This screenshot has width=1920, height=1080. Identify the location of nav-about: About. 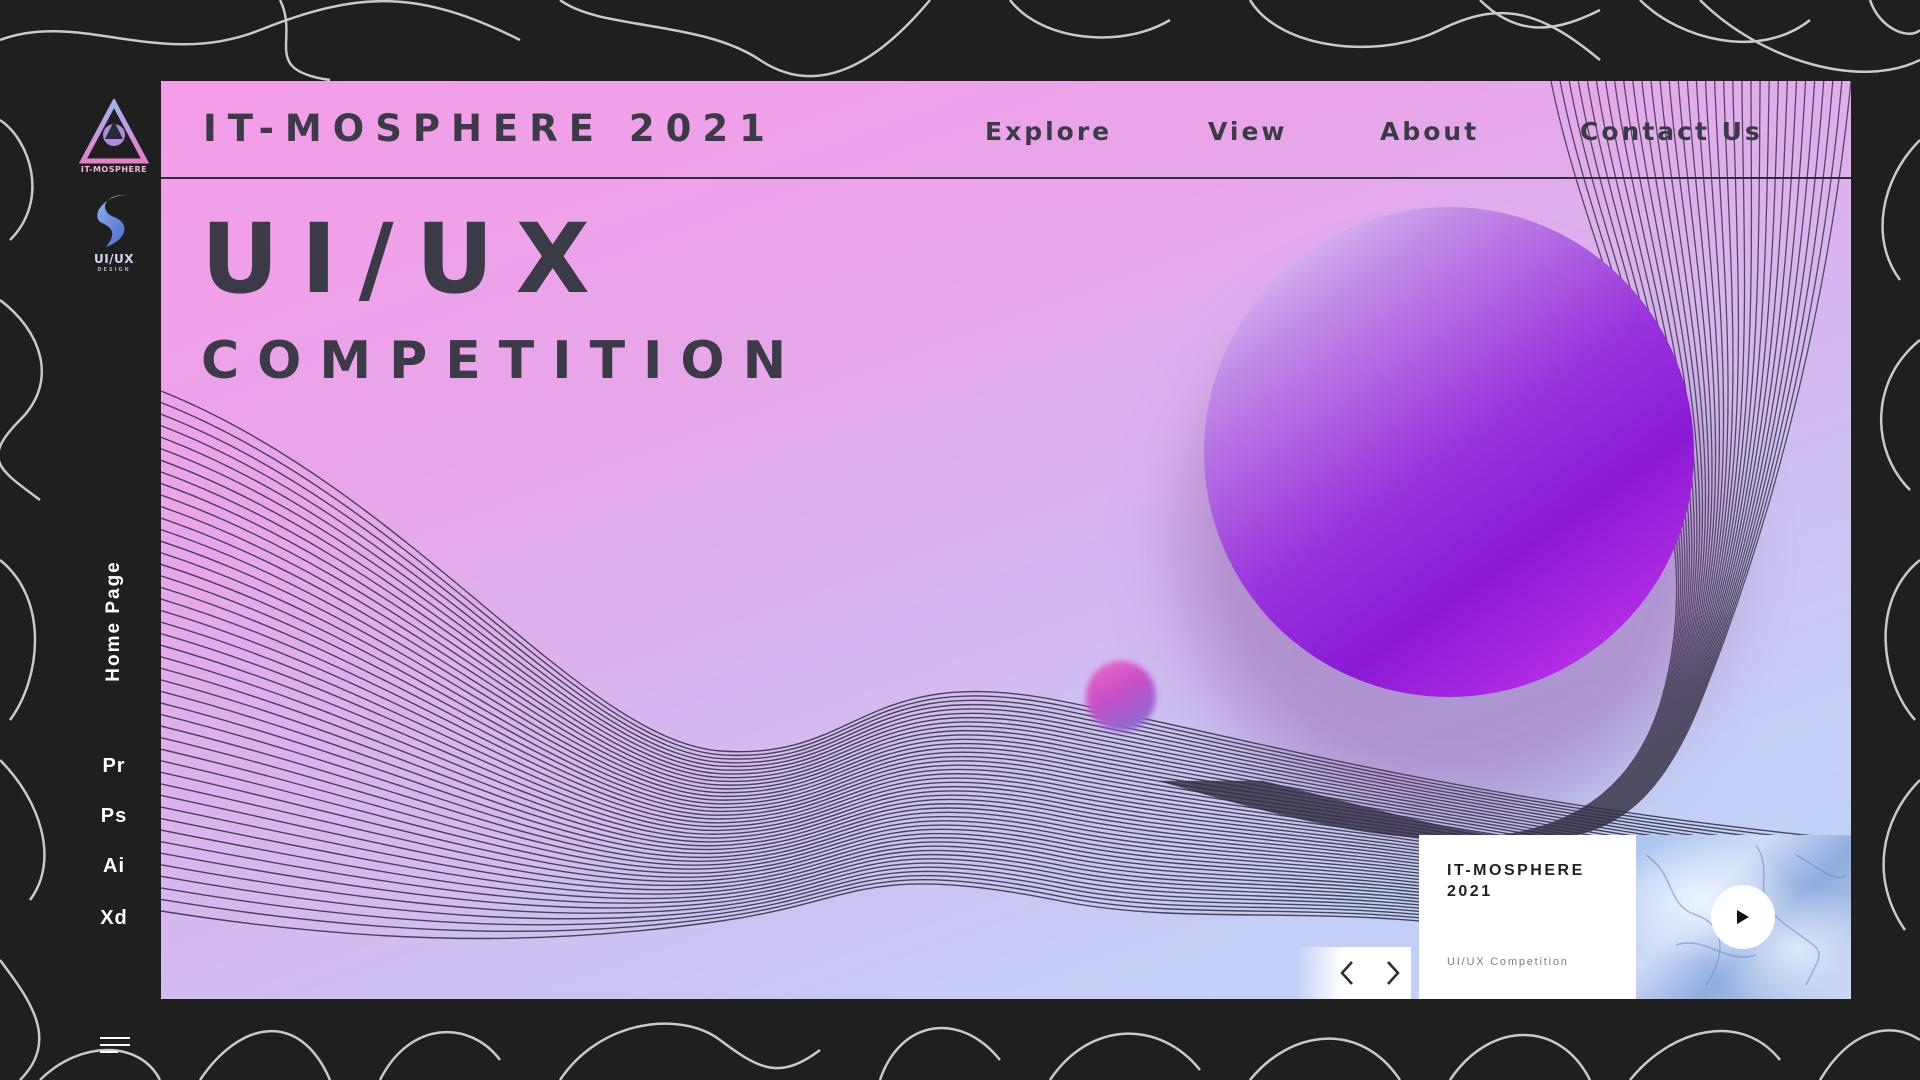
(1429, 131).